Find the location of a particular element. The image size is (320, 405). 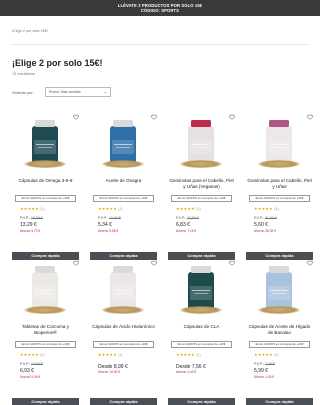

savings-text: Ahorra: 7,16 € is located at coordinates (186, 231).